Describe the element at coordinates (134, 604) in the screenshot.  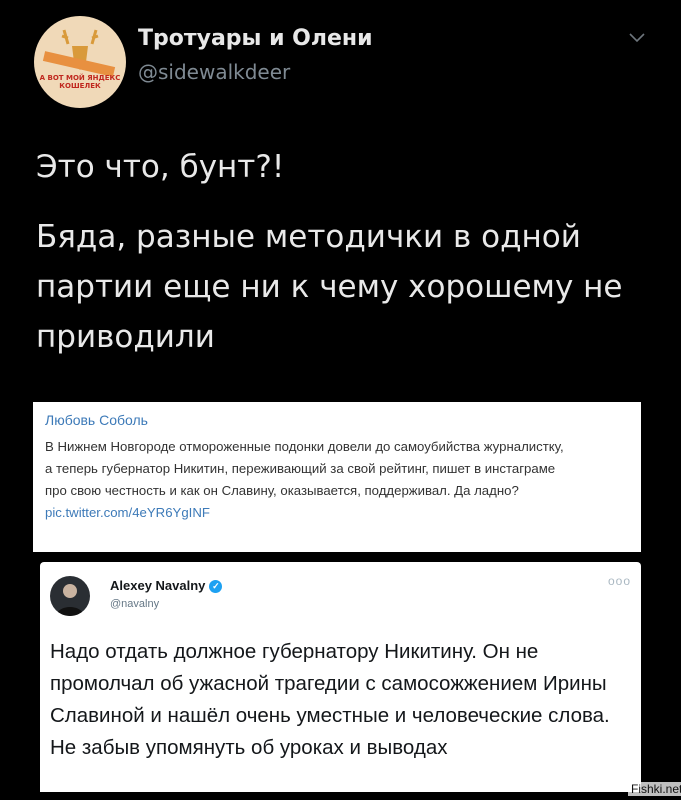
I see `navalny-handle: @navalny` at that location.